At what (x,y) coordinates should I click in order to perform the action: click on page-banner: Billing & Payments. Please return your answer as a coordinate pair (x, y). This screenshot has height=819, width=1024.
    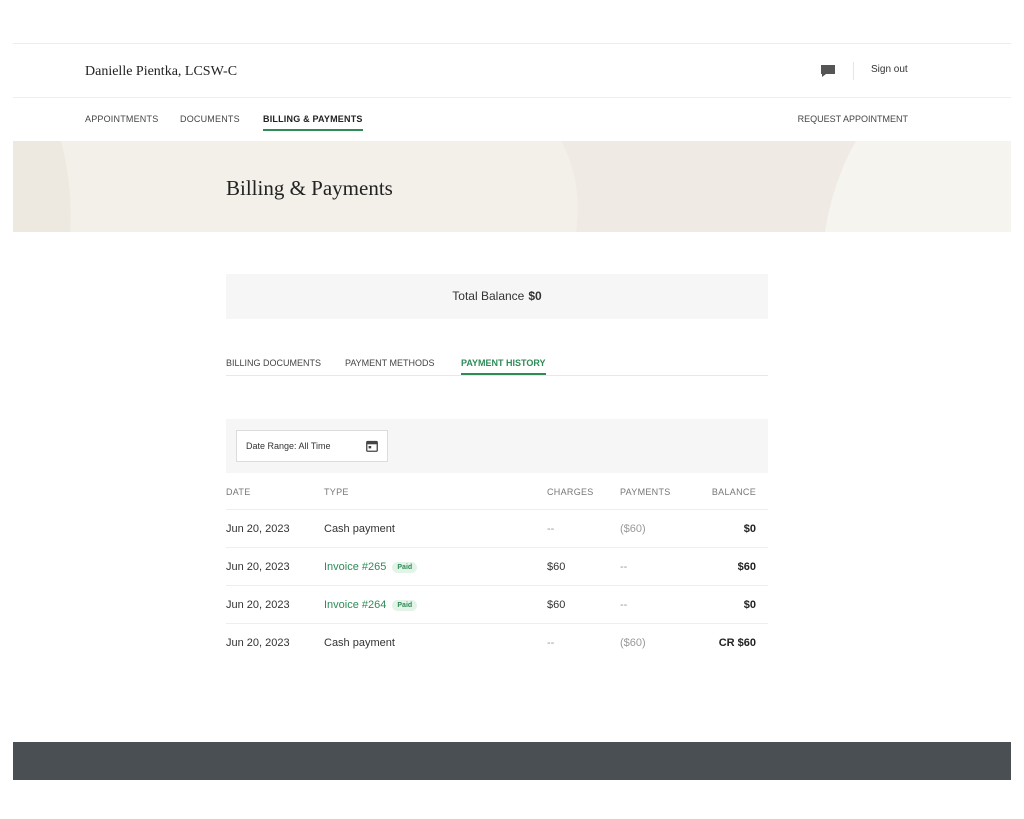
    Looking at the image, I should click on (512, 186).